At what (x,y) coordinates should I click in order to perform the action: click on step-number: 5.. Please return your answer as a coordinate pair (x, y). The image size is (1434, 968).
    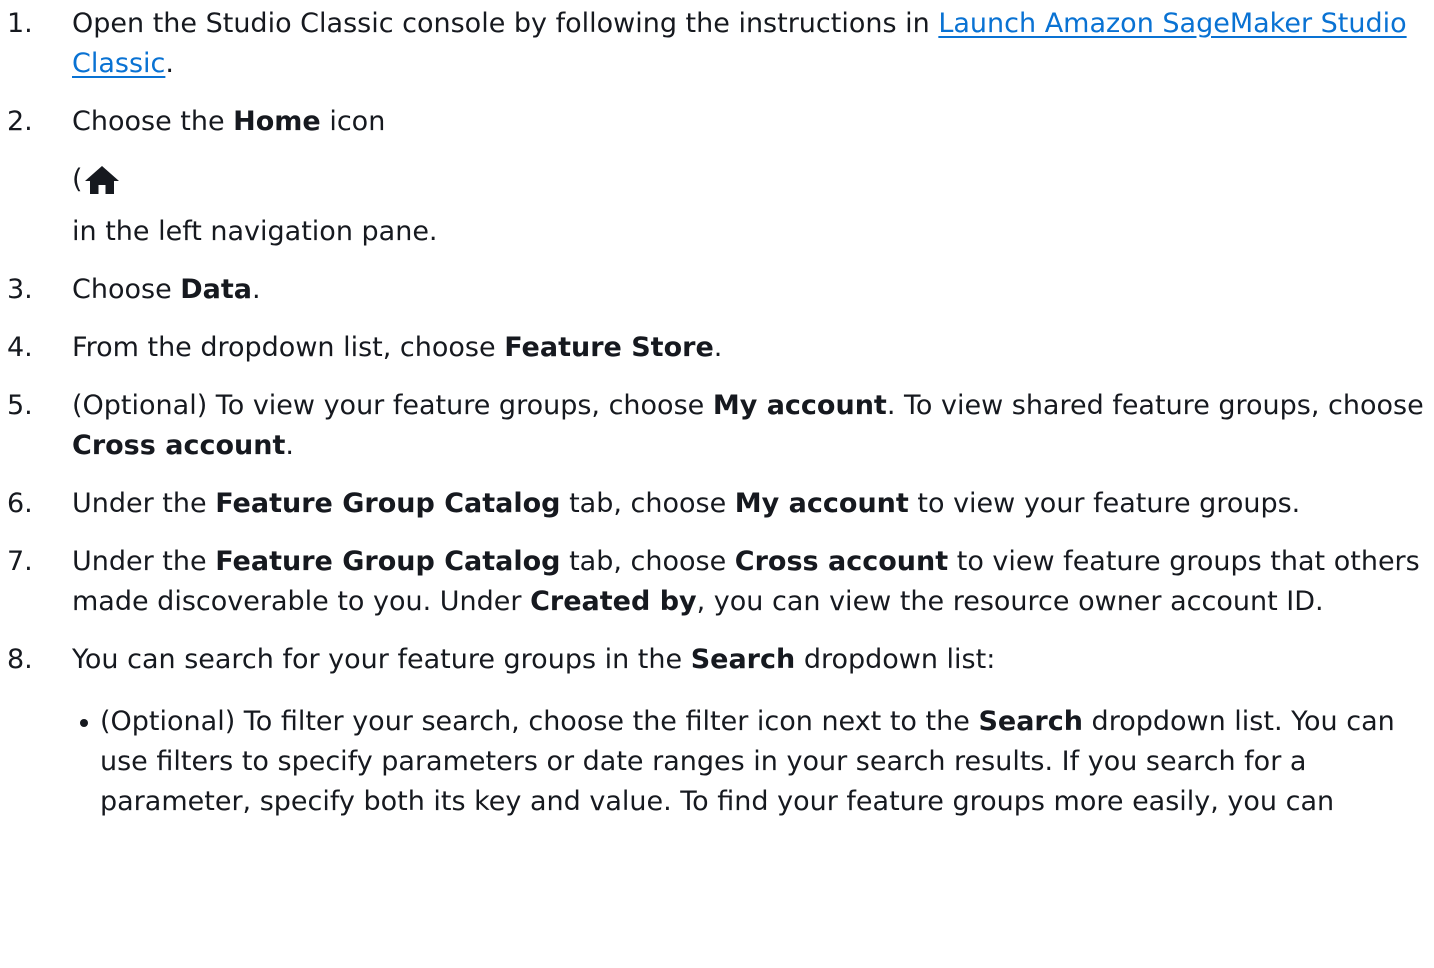
    Looking at the image, I should click on (20, 405).